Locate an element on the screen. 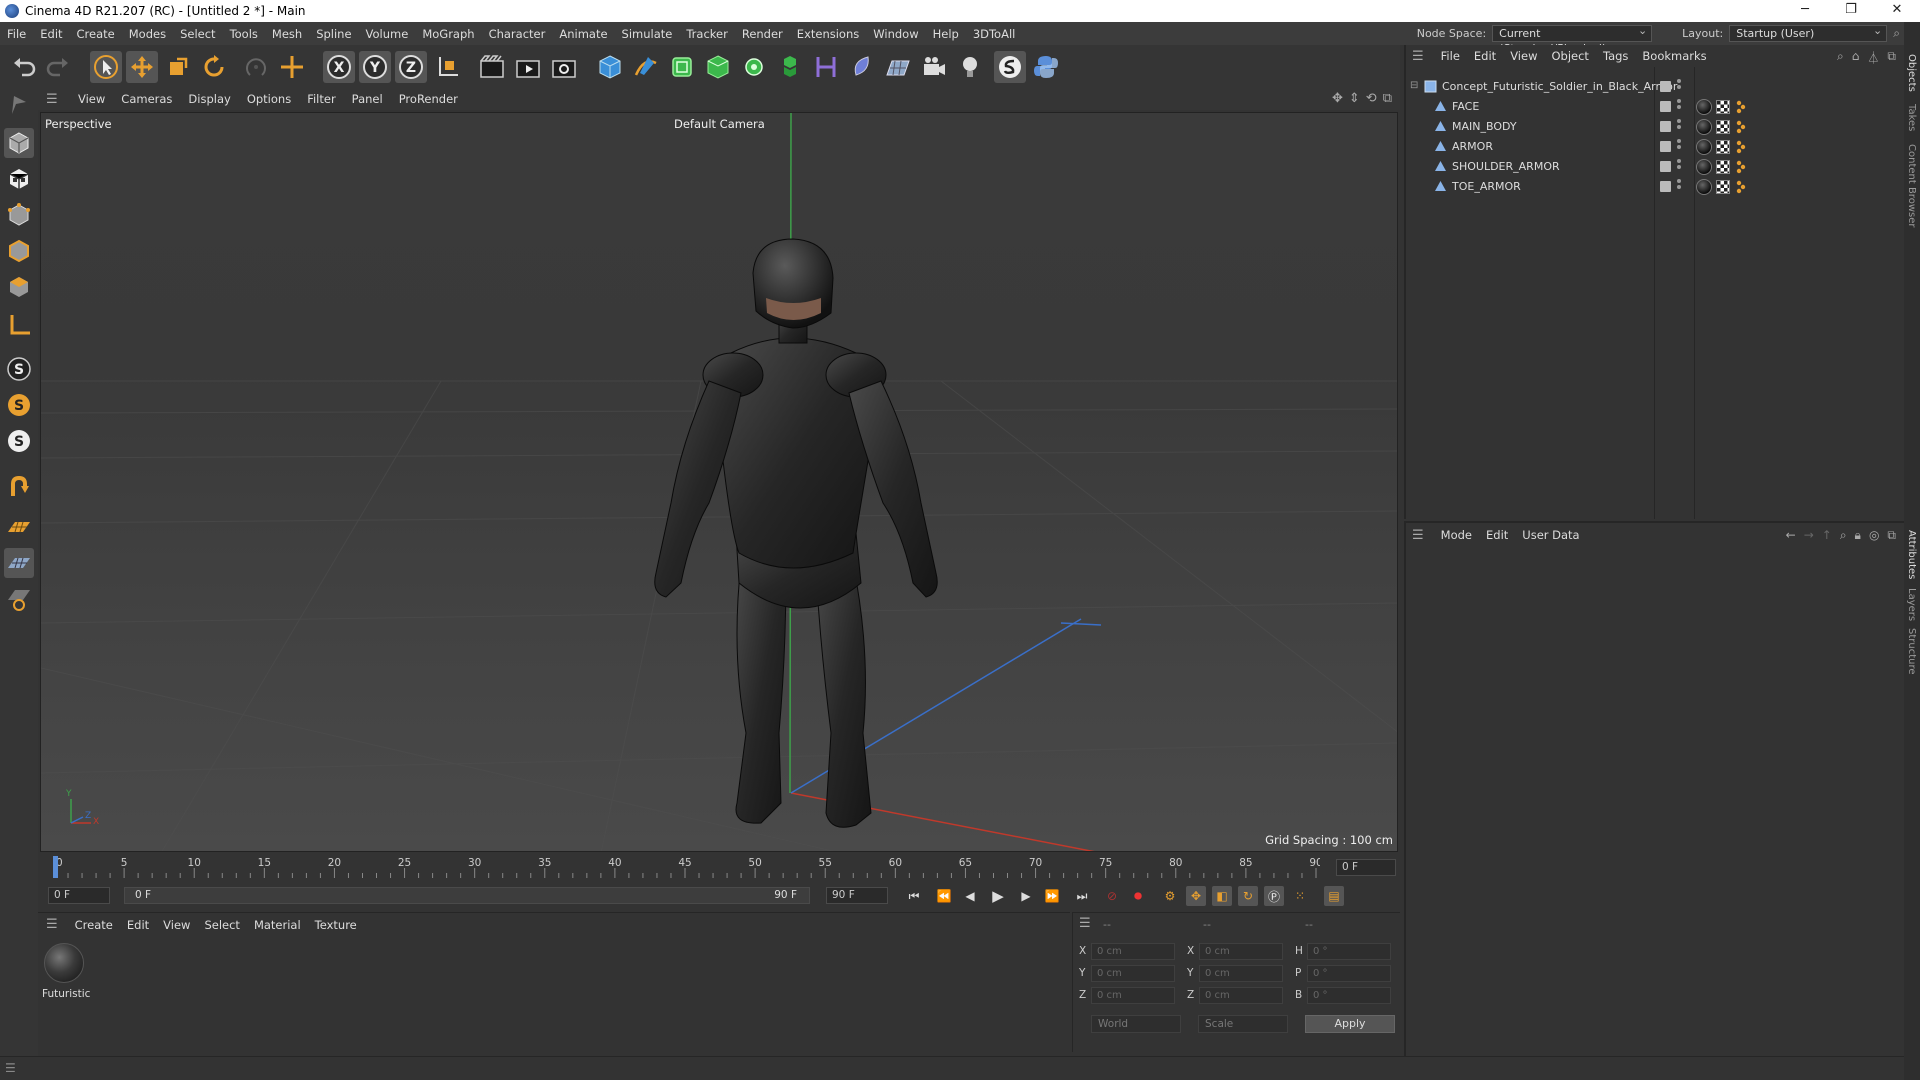  filter-icon: ⏃ is located at coordinates (1873, 57).